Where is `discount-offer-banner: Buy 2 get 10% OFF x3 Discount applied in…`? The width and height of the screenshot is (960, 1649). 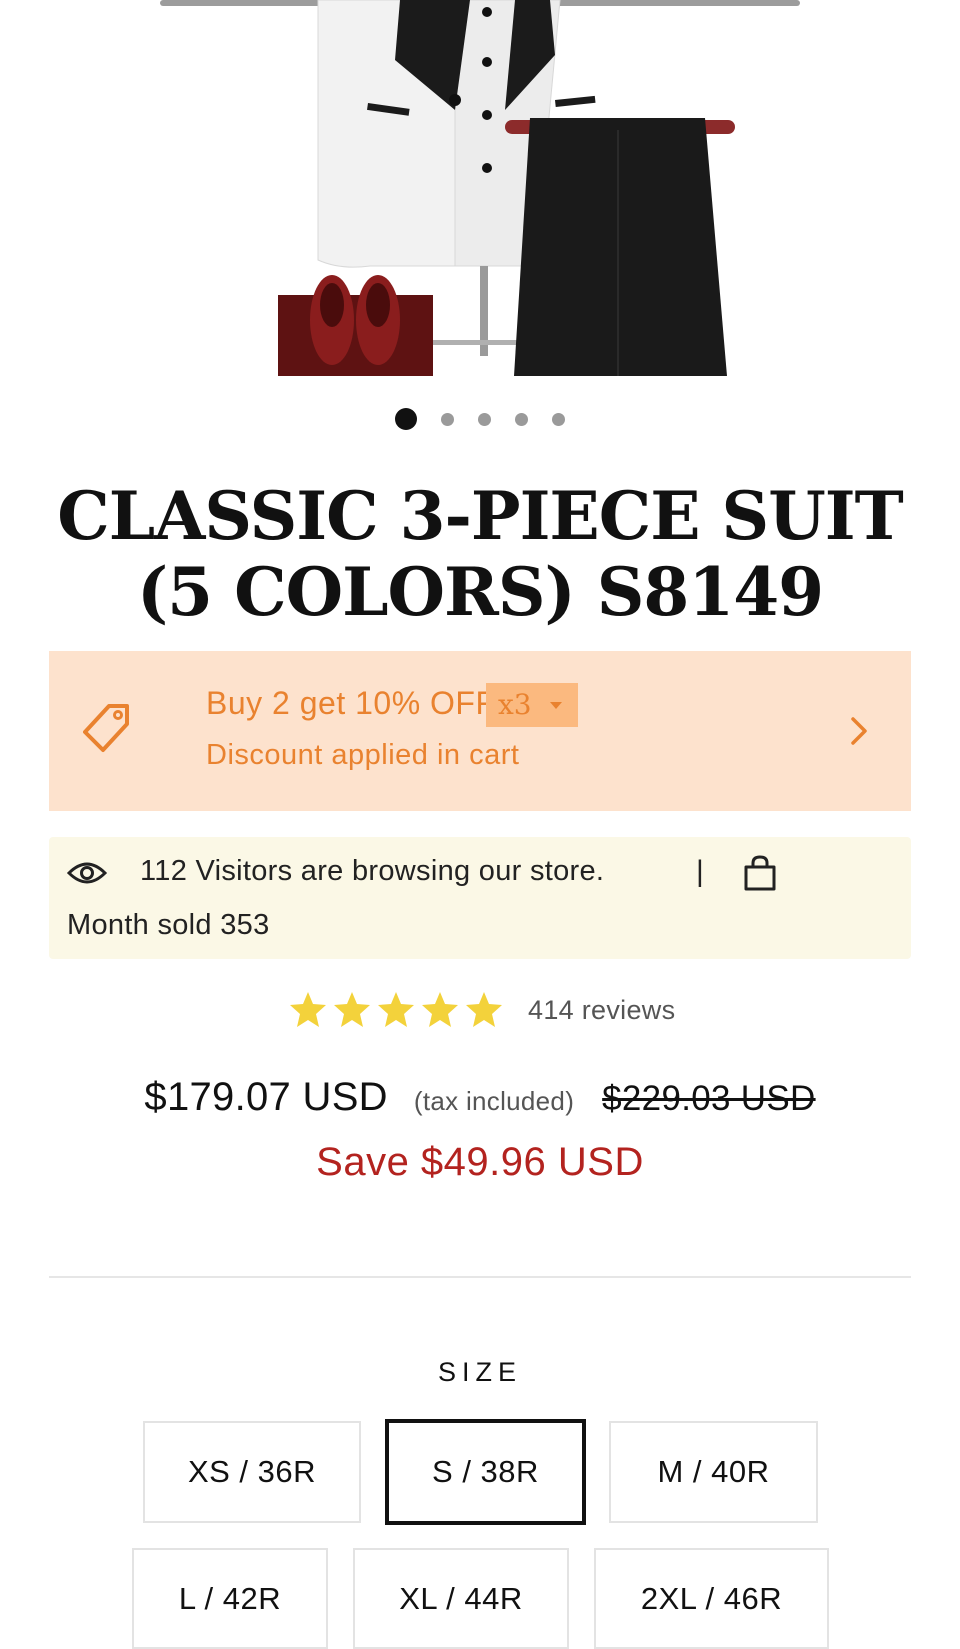
discount-offer-banner: Buy 2 get 10% OFF x3 Discount applied in… is located at coordinates (480, 731).